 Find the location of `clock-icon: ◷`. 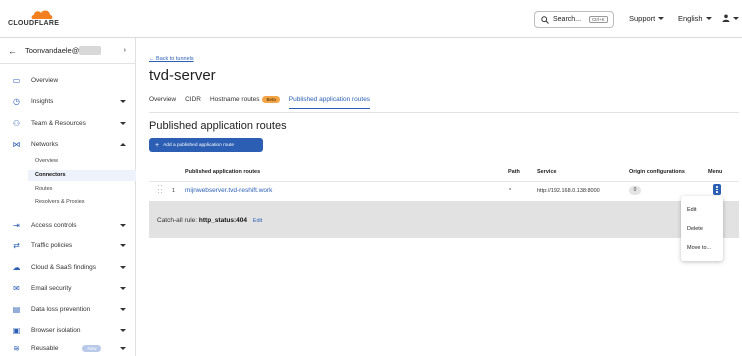

clock-icon: ◷ is located at coordinates (16, 101).